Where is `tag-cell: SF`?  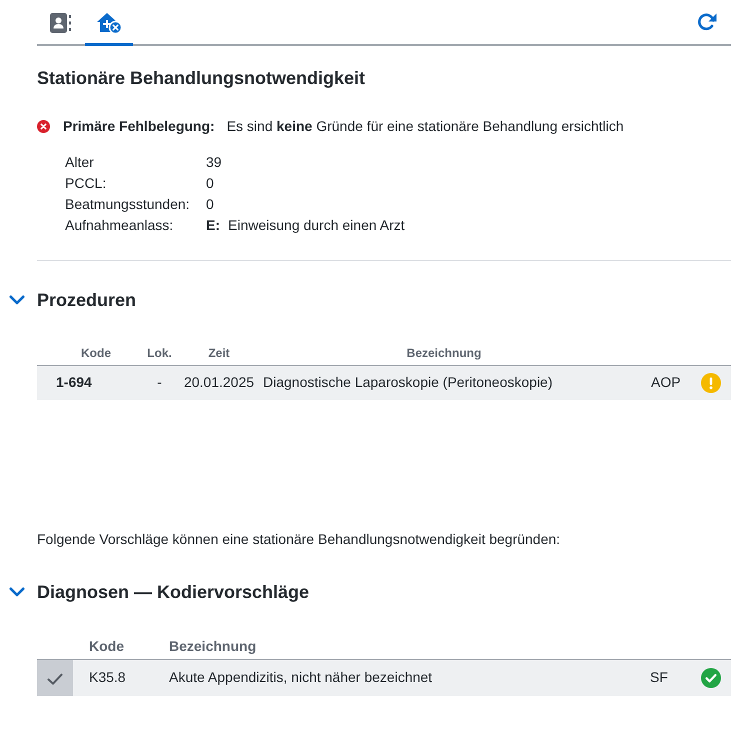
tag-cell: SF is located at coordinates (661, 677).